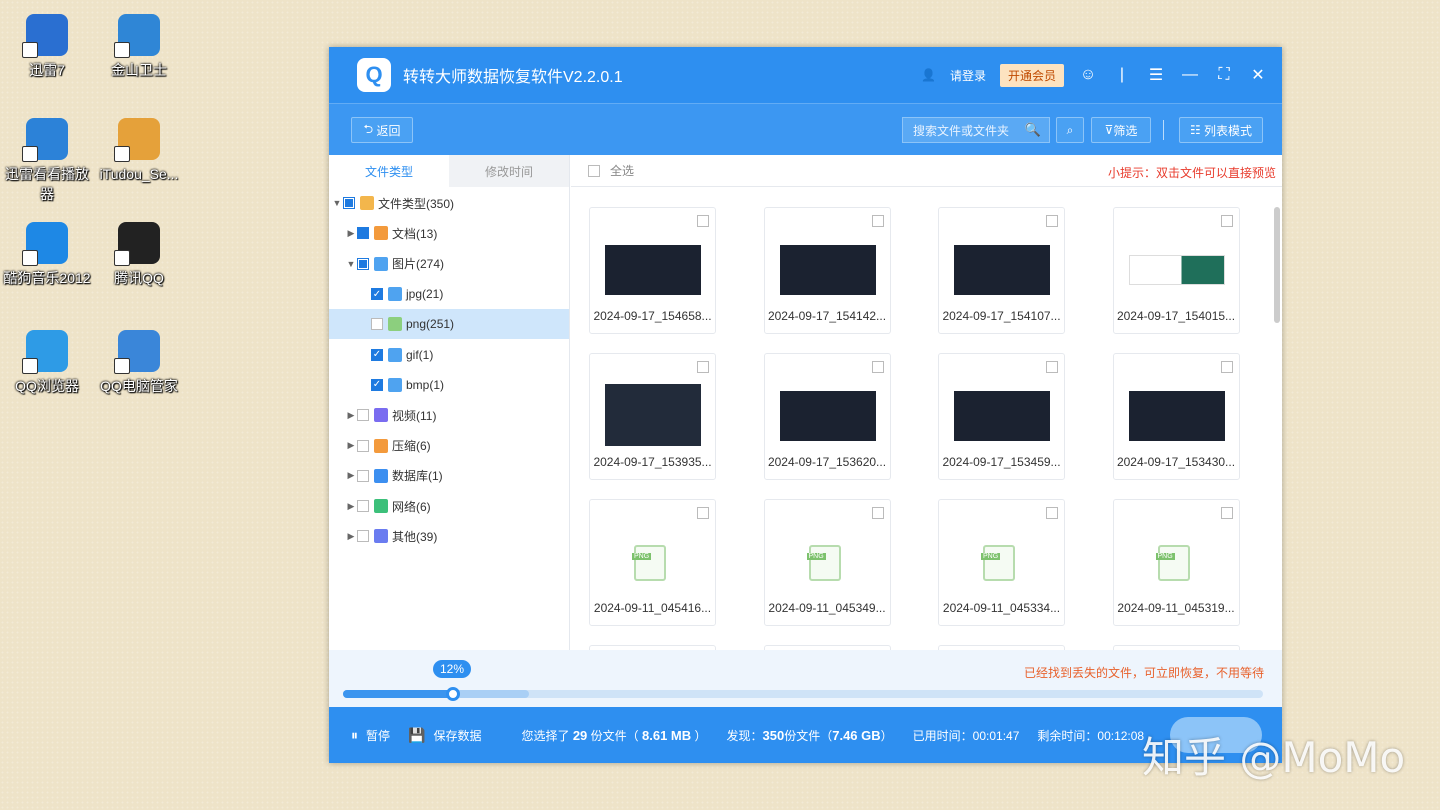 This screenshot has width=1440, height=810. Describe the element at coordinates (449, 415) in the screenshot. I see `tree-node: ▶ 视频(11)` at that location.